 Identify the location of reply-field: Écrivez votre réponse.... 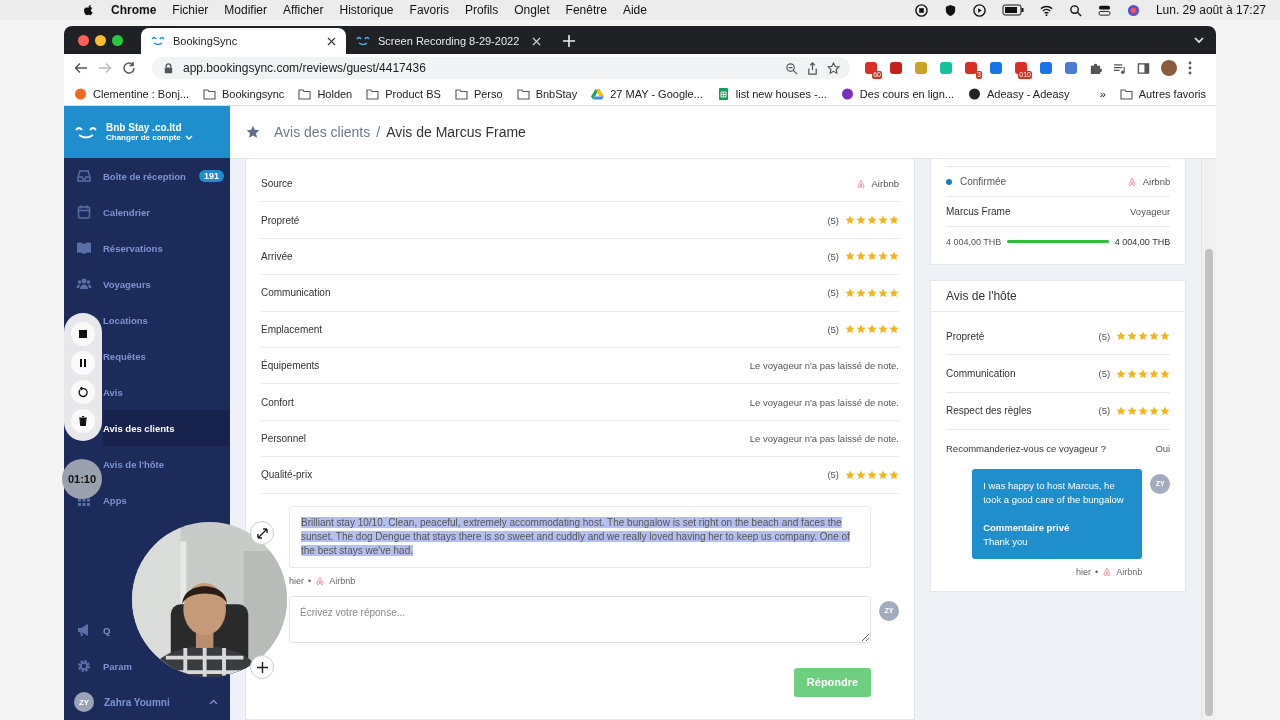
(580, 619).